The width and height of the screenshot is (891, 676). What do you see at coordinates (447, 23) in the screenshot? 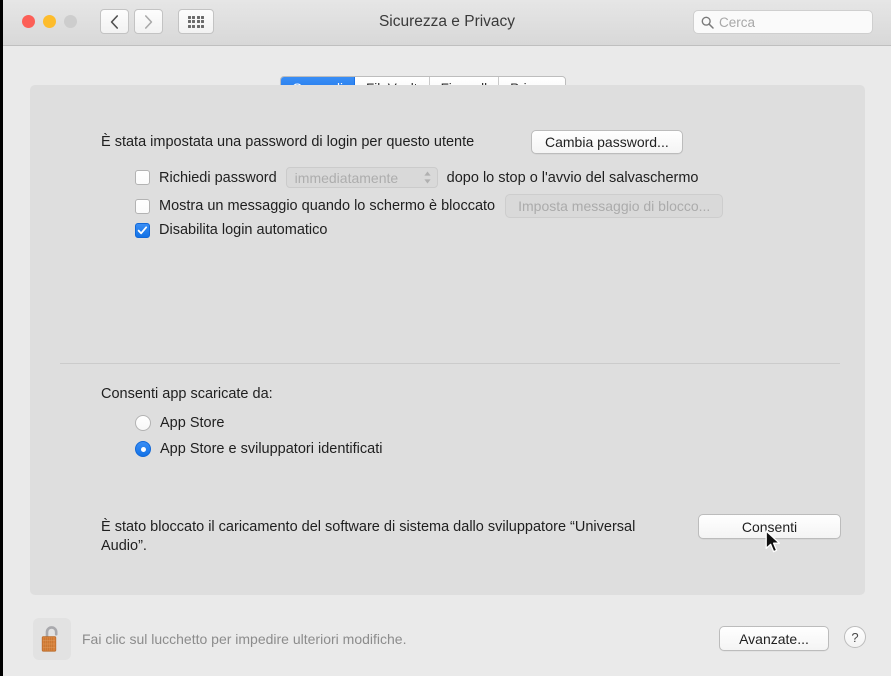
I see `window-titlebar: Sicurezza e Privacy` at bounding box center [447, 23].